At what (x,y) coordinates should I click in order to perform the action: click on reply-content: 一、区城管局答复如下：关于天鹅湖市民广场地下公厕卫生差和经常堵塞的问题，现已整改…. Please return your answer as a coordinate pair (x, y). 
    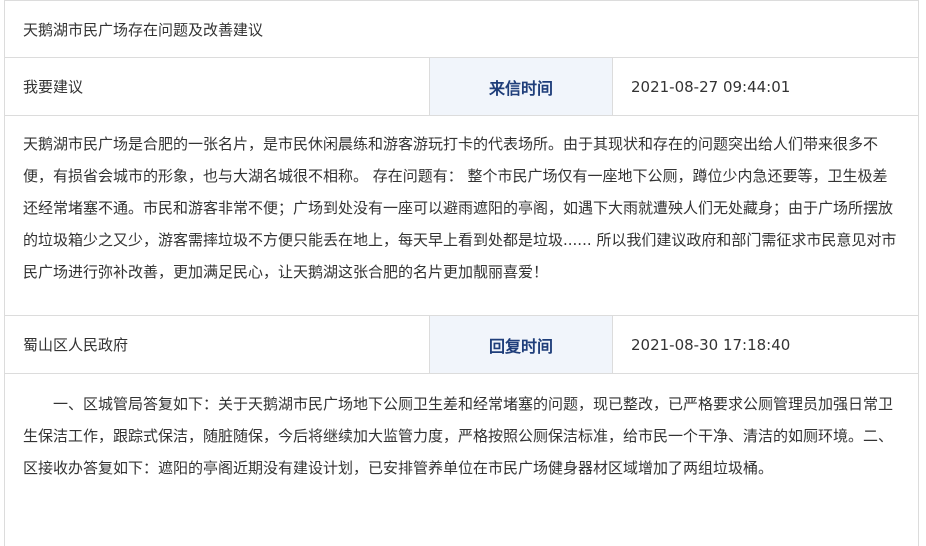
    Looking at the image, I should click on (458, 436).